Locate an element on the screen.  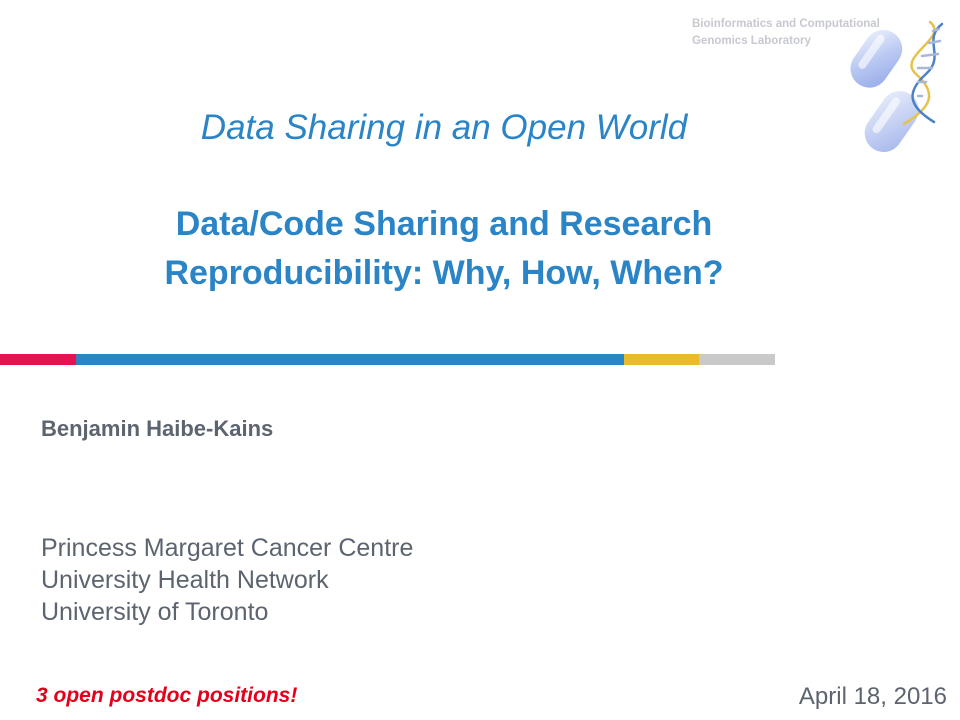
divider-segment-red is located at coordinates (38, 359).